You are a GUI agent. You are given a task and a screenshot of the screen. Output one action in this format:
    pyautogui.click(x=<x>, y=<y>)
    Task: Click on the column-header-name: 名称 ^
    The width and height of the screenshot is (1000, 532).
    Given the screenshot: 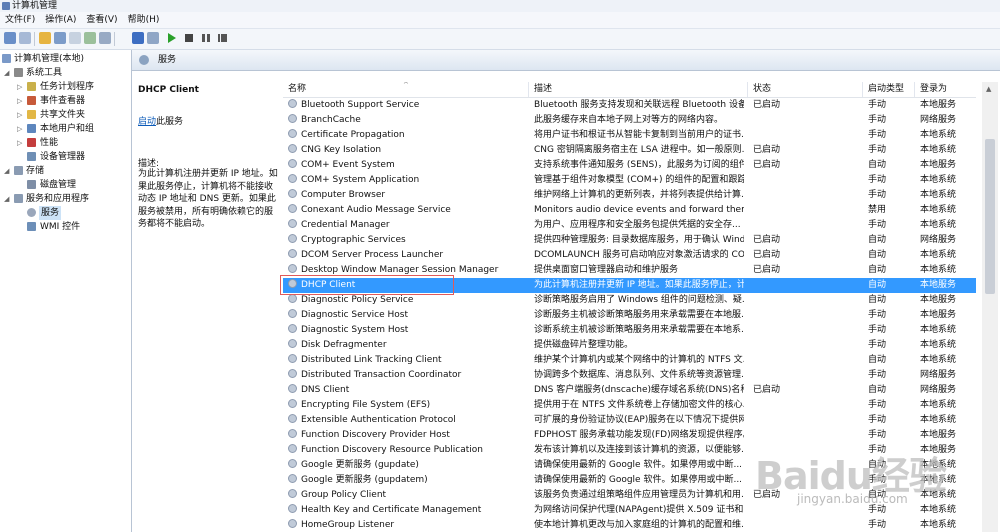 What is the action you would take?
    pyautogui.click(x=406, y=89)
    